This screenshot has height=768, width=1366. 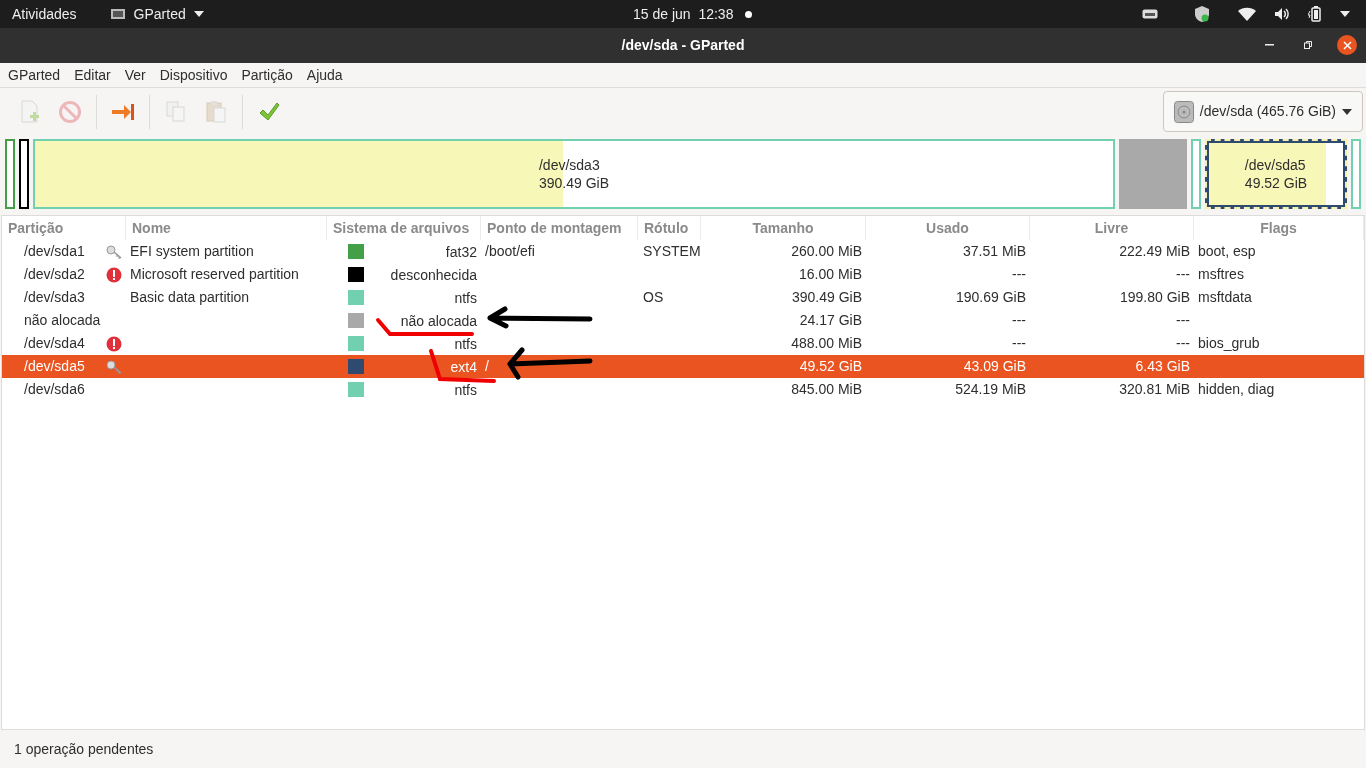 I want to click on table-cell-text: 24.17 GiB, so click(x=830, y=320).